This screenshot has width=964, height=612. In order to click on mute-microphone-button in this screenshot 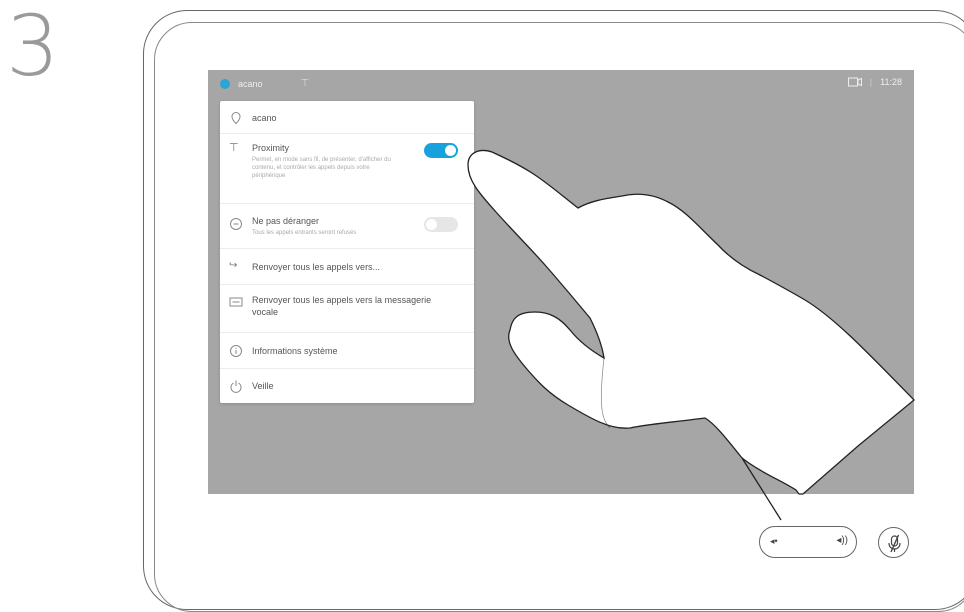, I will do `click(893, 542)`.